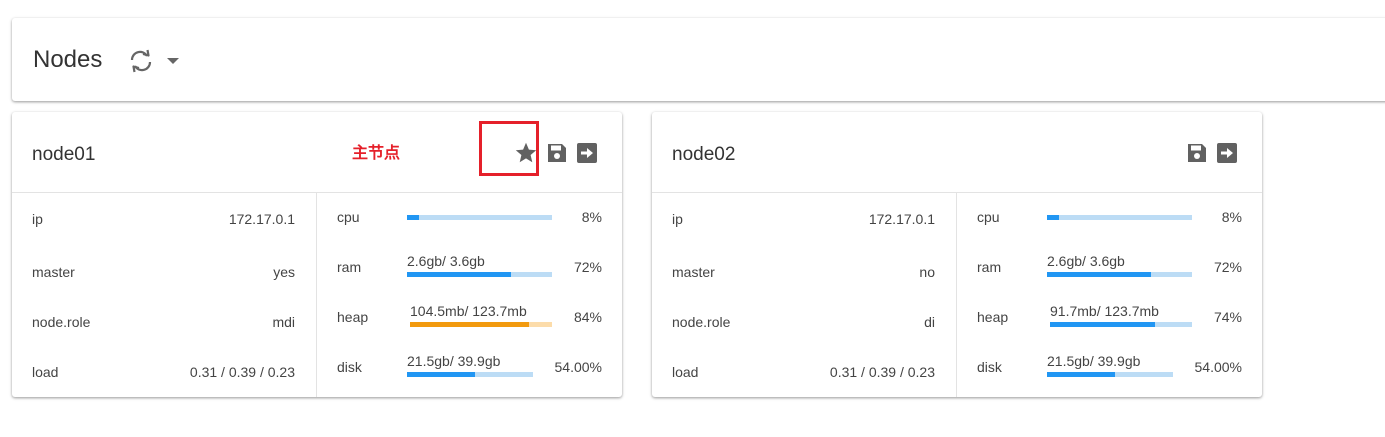  Describe the element at coordinates (927, 272) in the screenshot. I see `info-value: no` at that location.